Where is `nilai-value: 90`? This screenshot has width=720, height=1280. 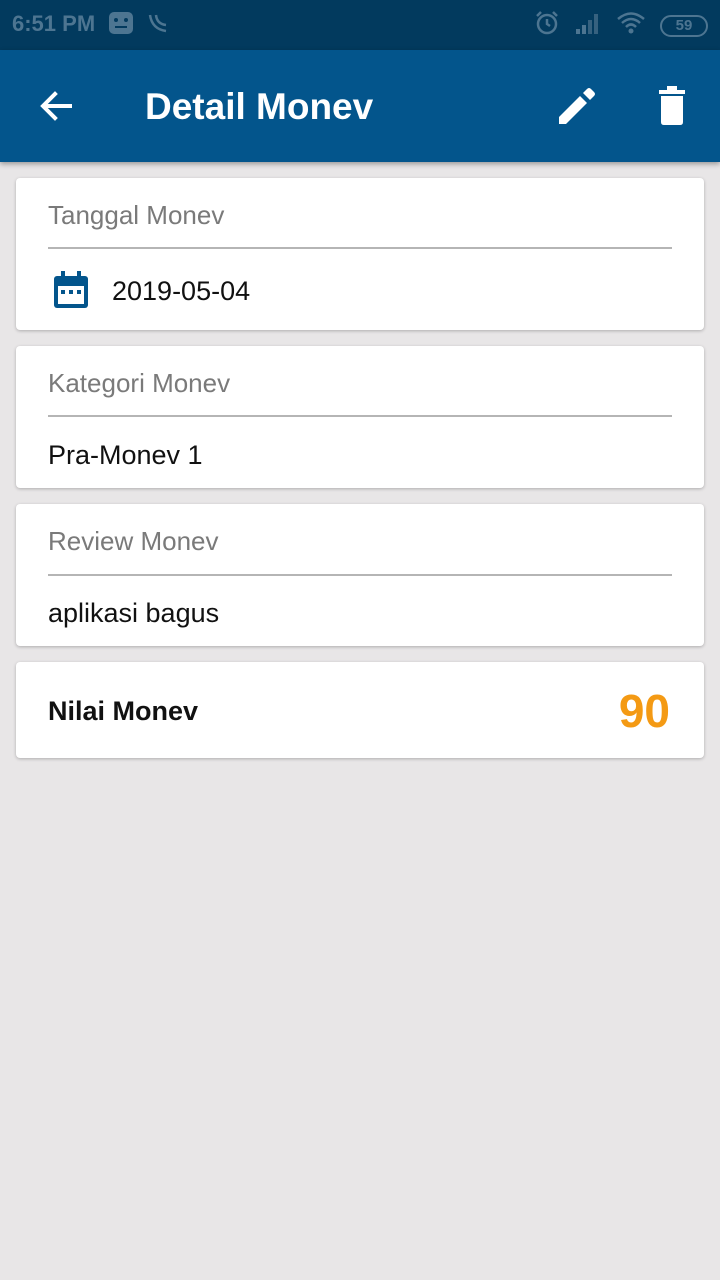
nilai-value: 90 is located at coordinates (644, 711).